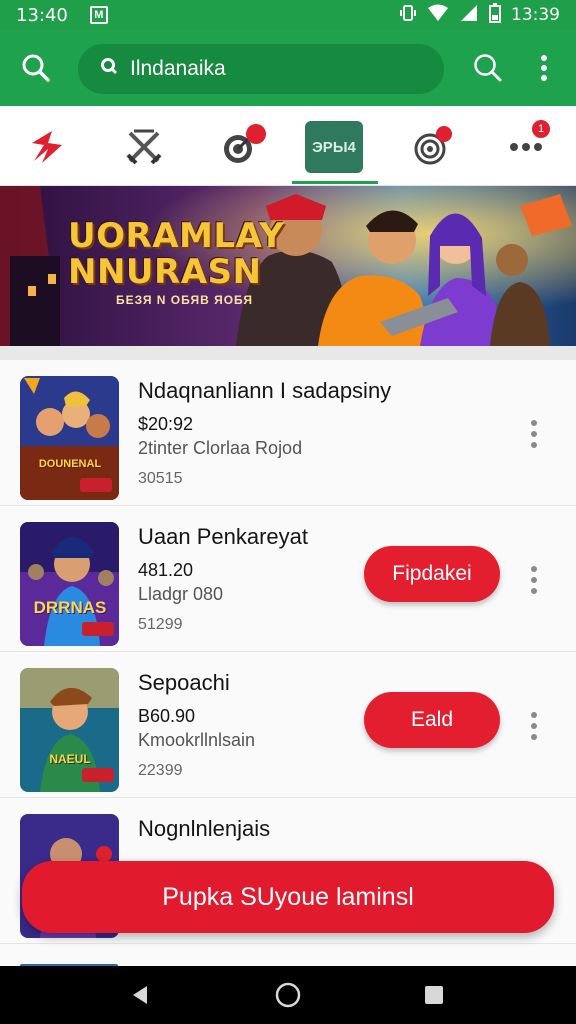 This screenshot has height=1024, width=576. I want to click on item-title: Uaan Penkareyat, so click(223, 536).